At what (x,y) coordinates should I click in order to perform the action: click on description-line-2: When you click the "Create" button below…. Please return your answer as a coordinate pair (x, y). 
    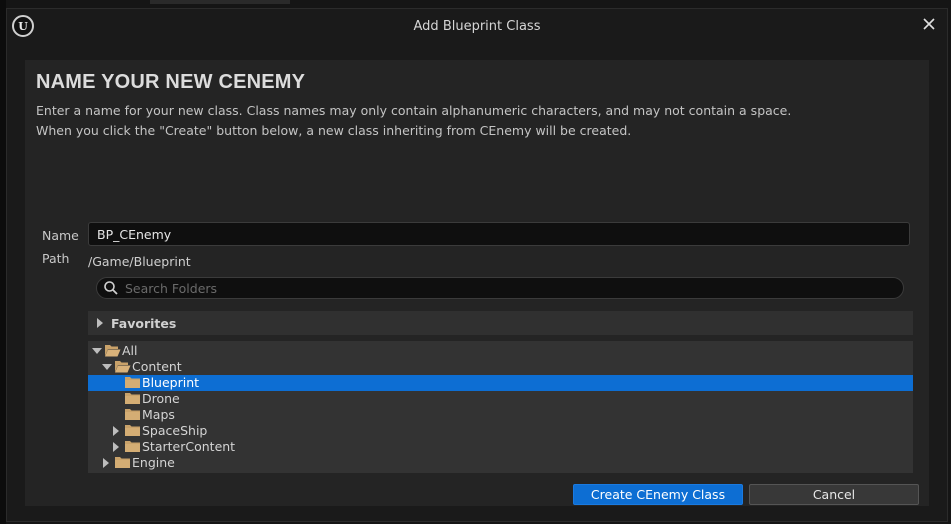
    Looking at the image, I should click on (334, 130).